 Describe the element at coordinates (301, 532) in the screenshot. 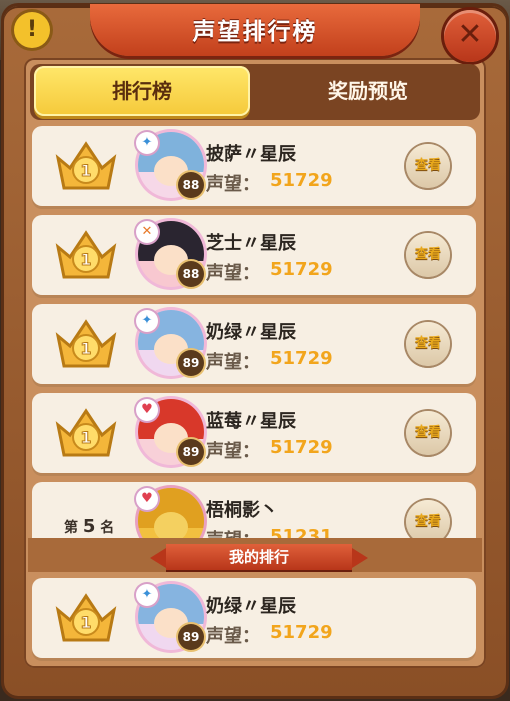

I see `reputation-value: 51231` at that location.